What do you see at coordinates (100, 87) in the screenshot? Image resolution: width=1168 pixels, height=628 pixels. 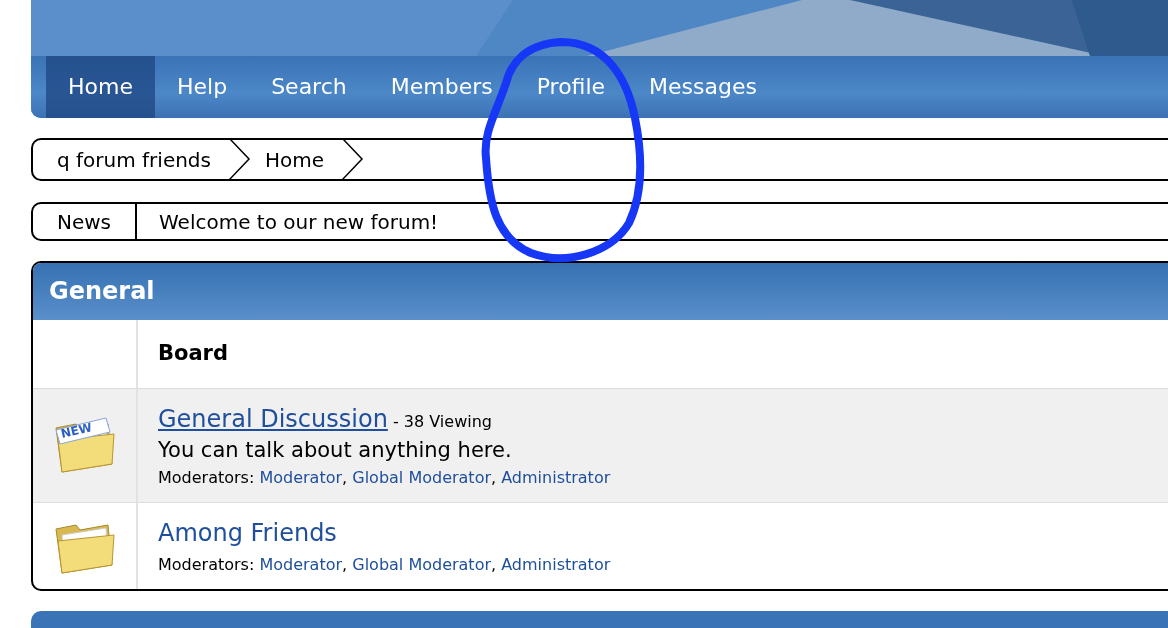 I see `nav-tab: Home` at bounding box center [100, 87].